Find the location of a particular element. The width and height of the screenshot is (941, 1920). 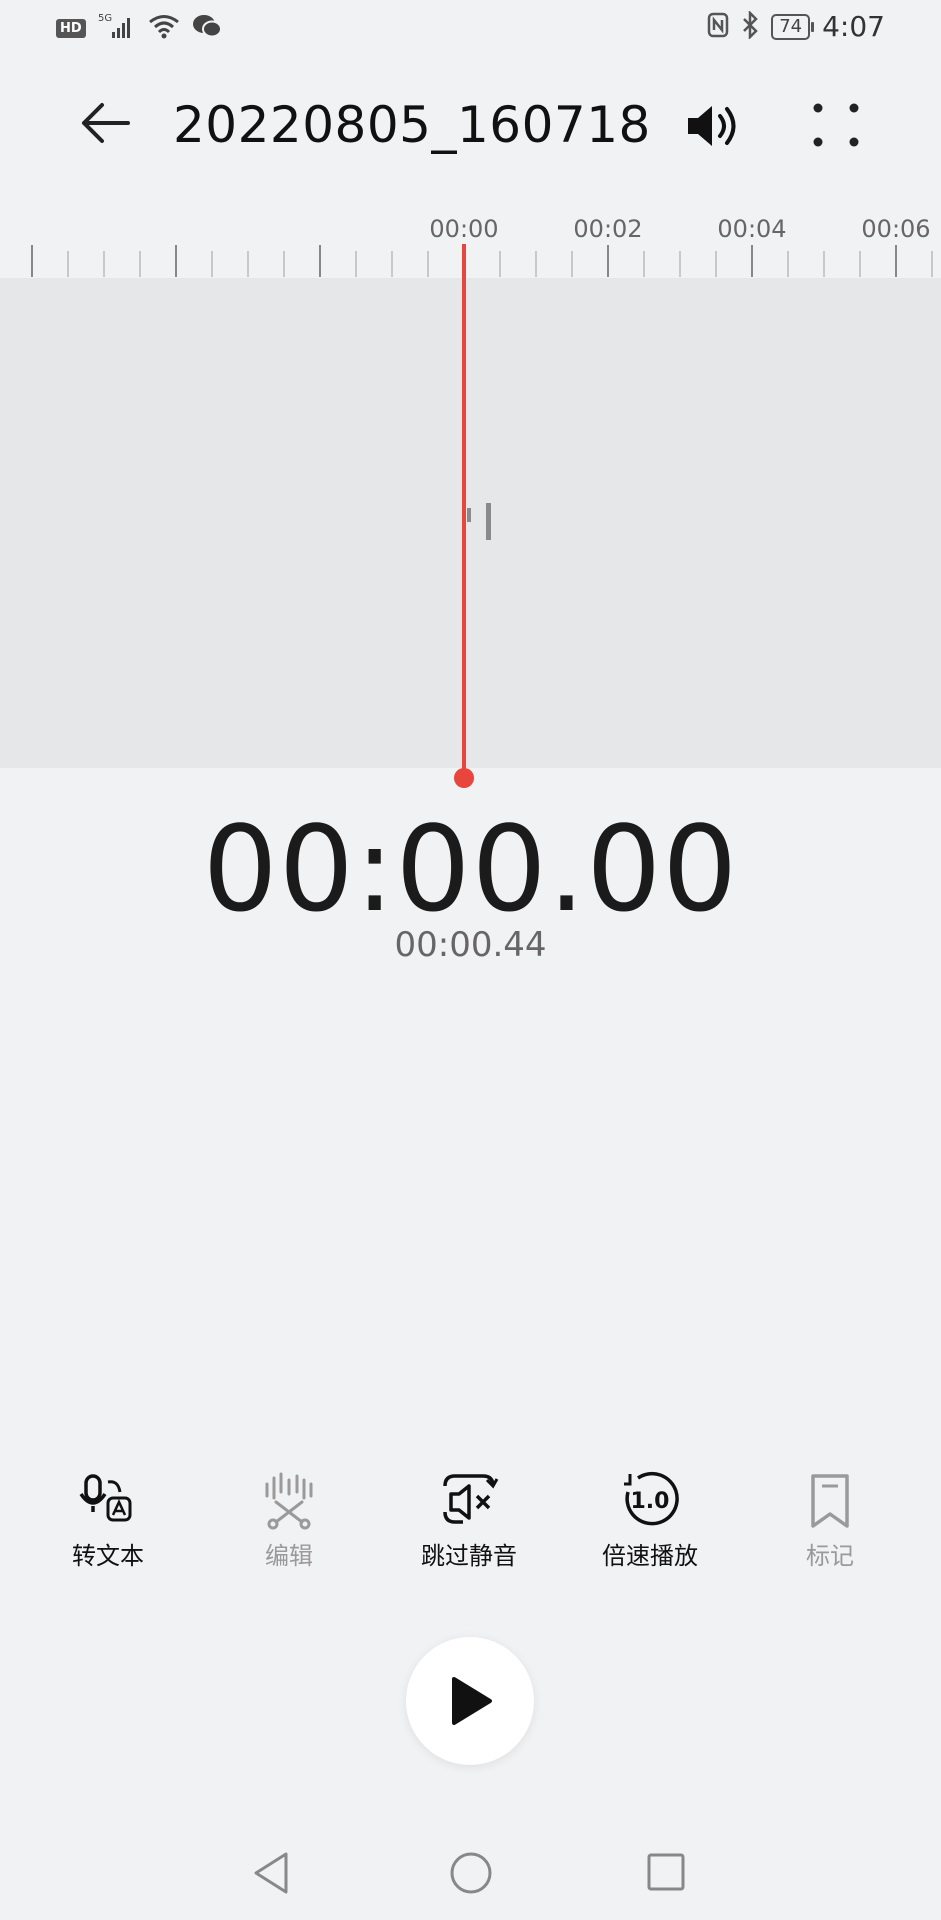

ruler-ticks is located at coordinates (482, 261).